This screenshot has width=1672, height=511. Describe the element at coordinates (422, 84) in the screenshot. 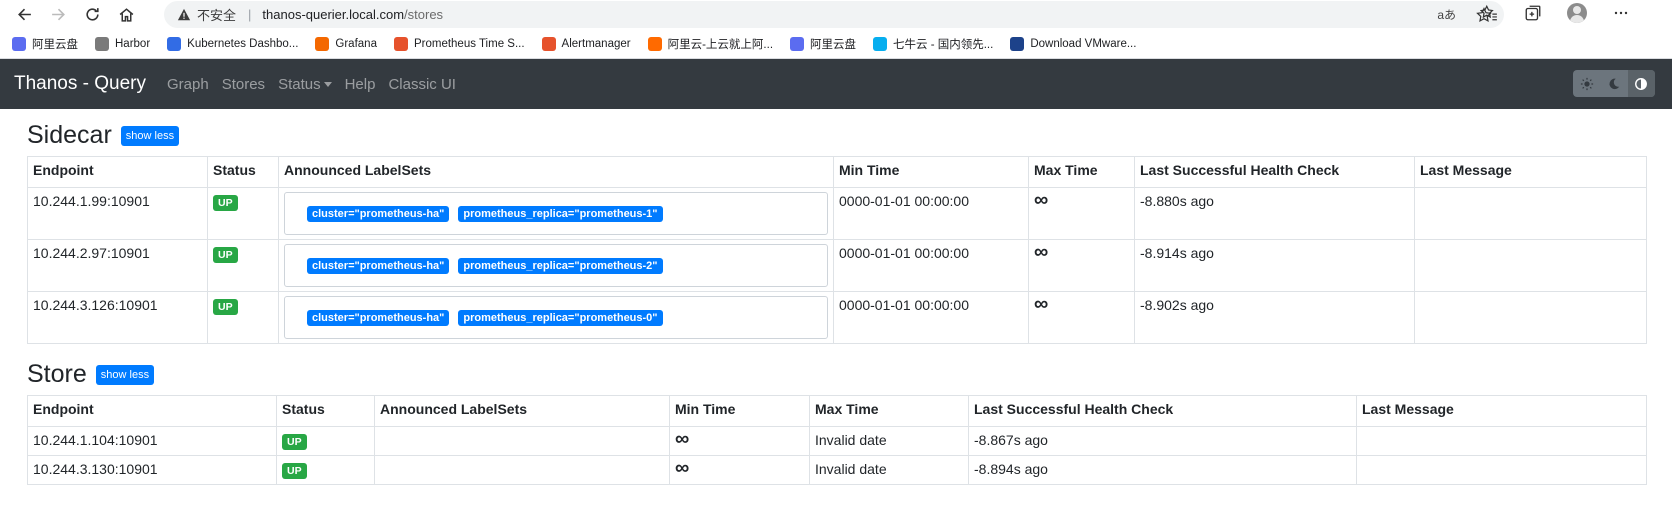

I see `nav-classic-ui: Classic UI` at that location.